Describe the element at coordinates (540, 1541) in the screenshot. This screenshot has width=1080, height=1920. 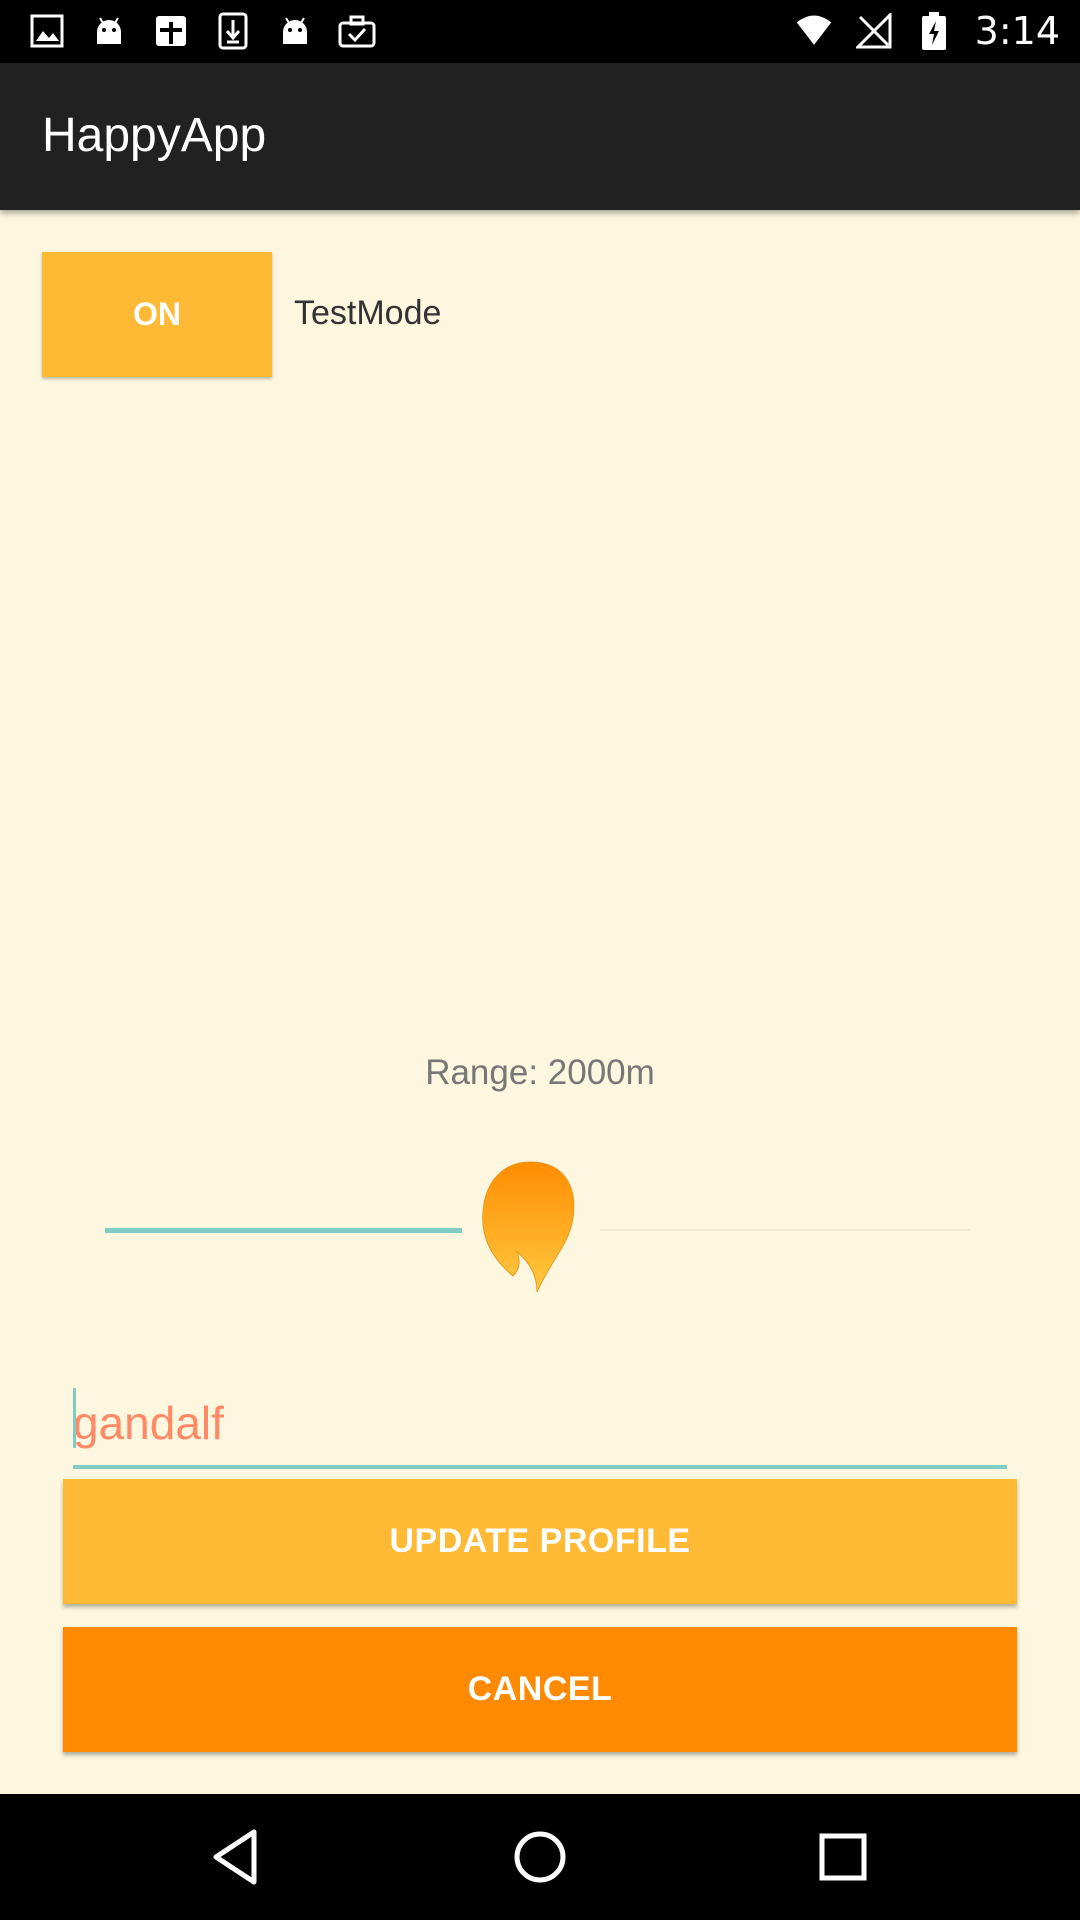
I see `update-profile-button: UPDATE PROFILE` at that location.